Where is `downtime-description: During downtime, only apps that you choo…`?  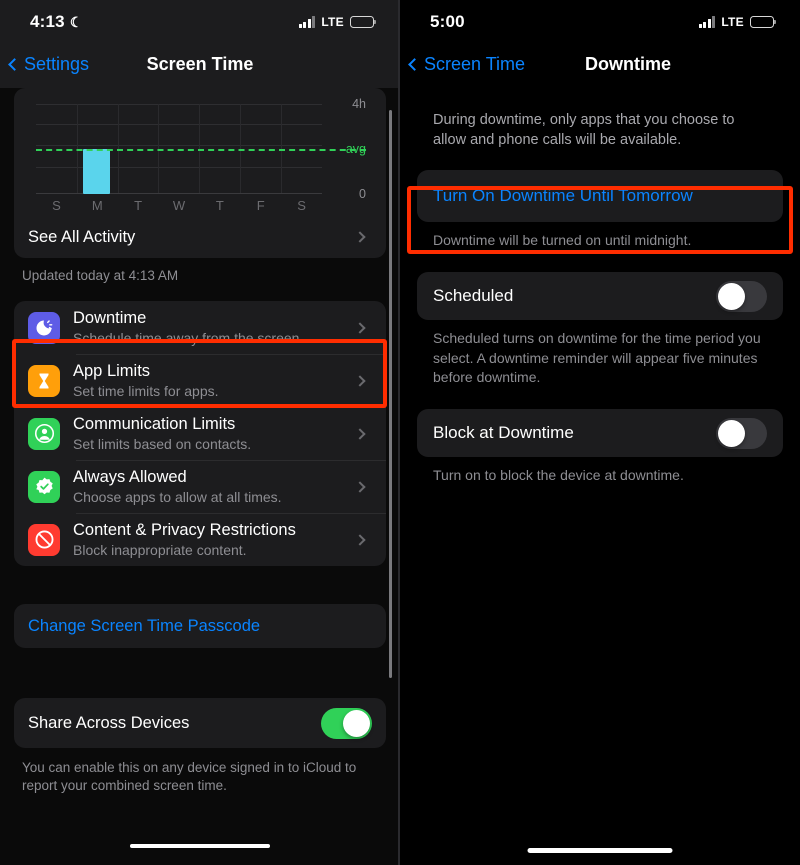 downtime-description: During downtime, only apps that you choo… is located at coordinates (584, 130).